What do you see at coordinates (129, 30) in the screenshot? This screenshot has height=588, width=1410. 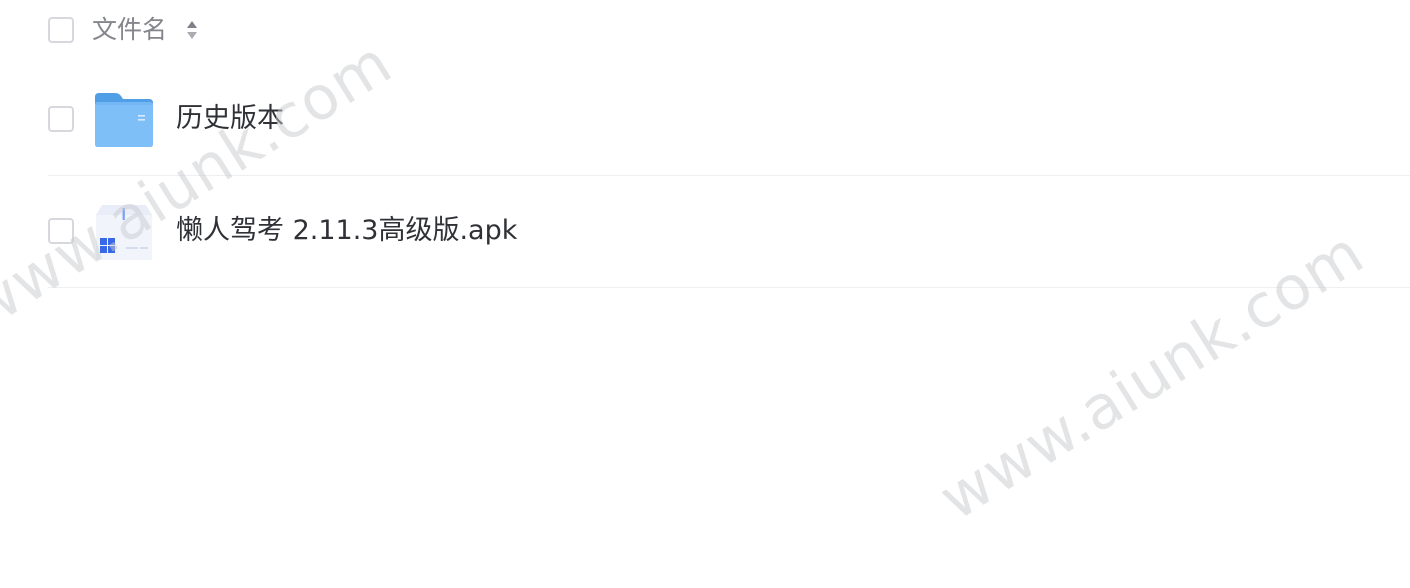 I see `file-name-column-header: 文件名` at bounding box center [129, 30].